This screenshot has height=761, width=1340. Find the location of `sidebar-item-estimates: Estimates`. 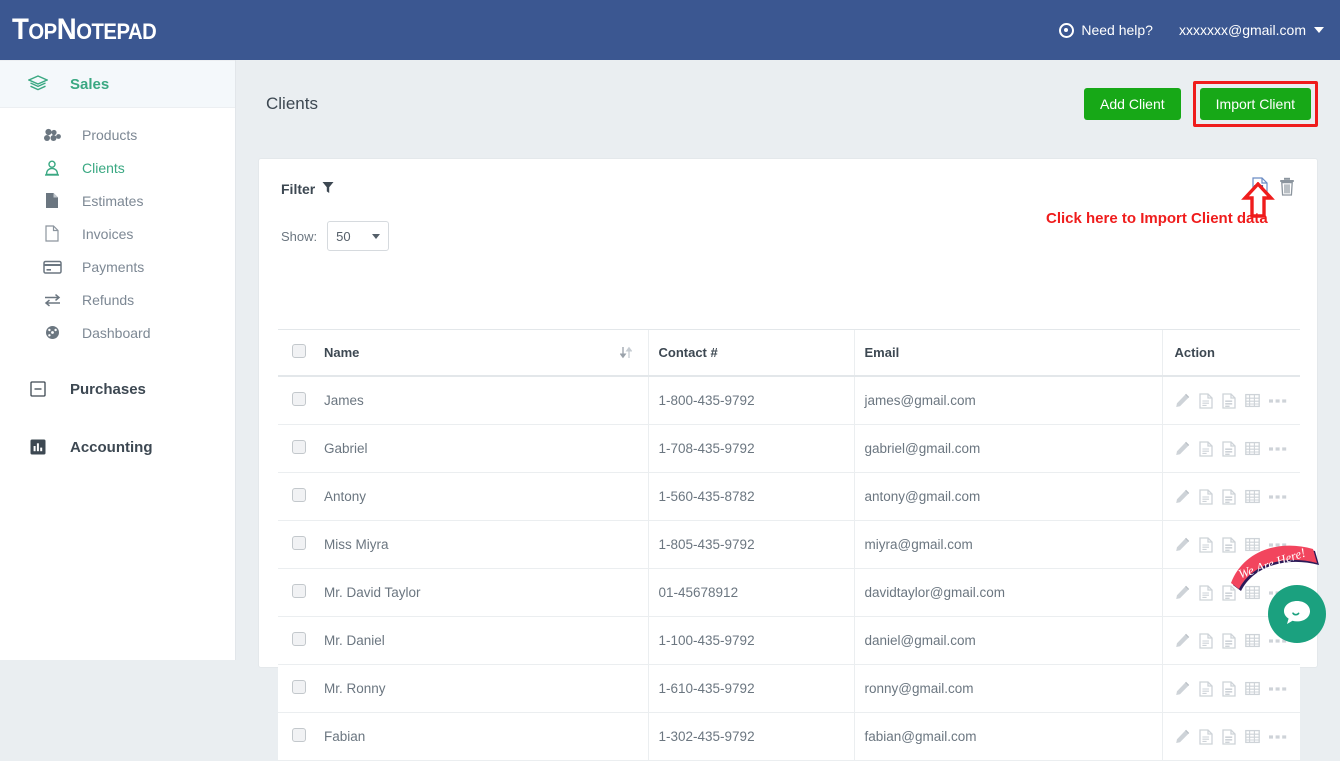

sidebar-item-estimates: Estimates is located at coordinates (117, 200).